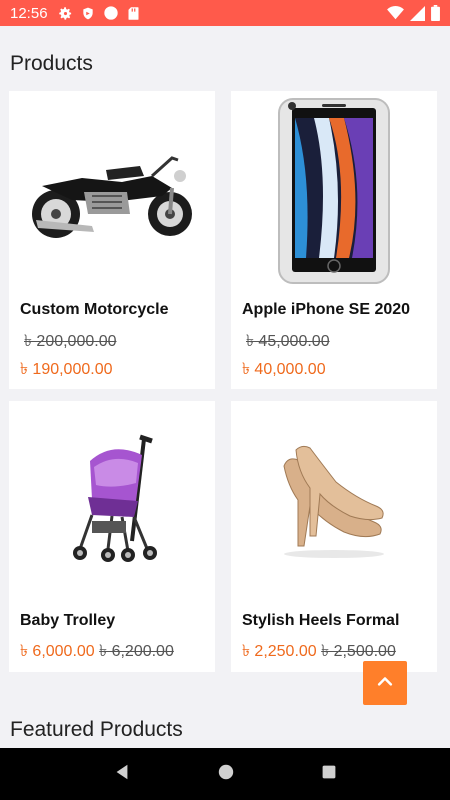 The height and width of the screenshot is (800, 450). Describe the element at coordinates (334, 501) in the screenshot. I see `product-image-heels` at that location.